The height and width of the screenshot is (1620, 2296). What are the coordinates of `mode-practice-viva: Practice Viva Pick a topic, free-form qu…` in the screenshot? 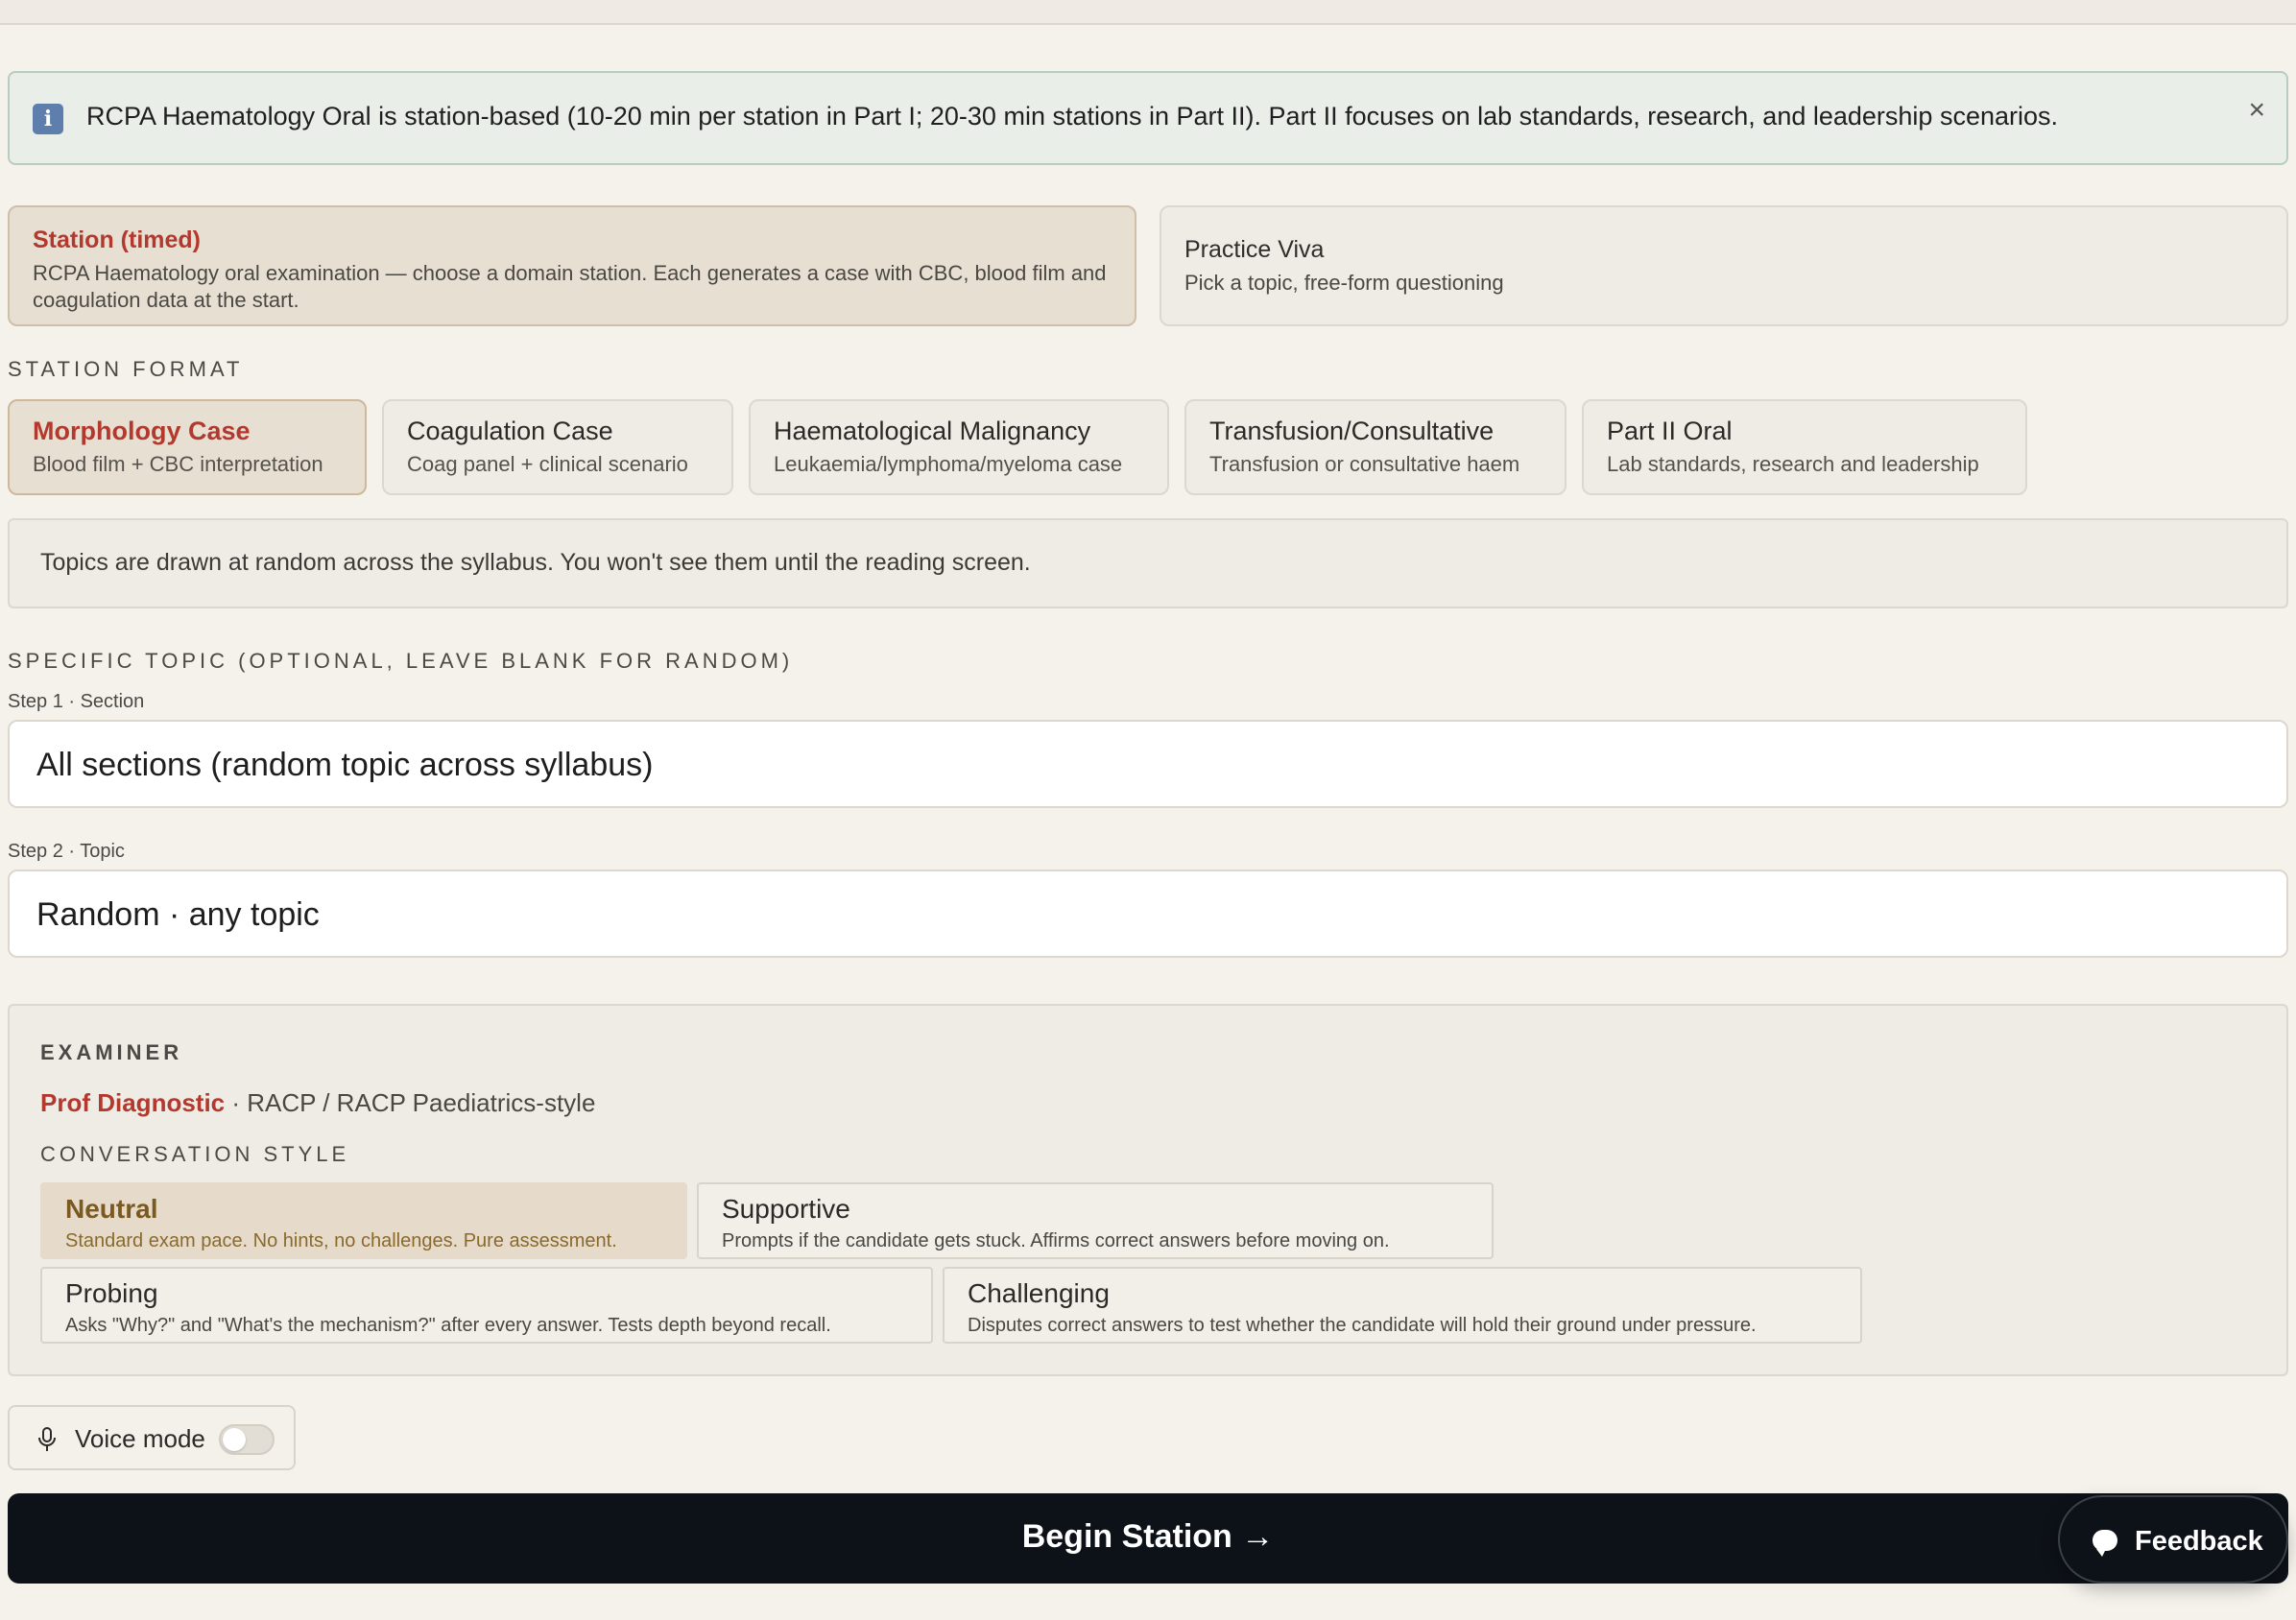 It's located at (1724, 265).